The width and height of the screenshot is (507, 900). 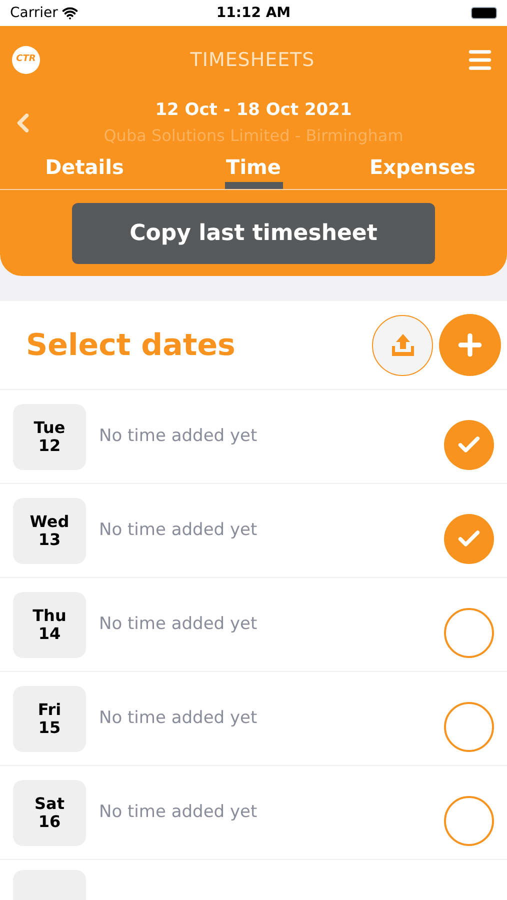 What do you see at coordinates (70, 13) in the screenshot?
I see `wifi-icon` at bounding box center [70, 13].